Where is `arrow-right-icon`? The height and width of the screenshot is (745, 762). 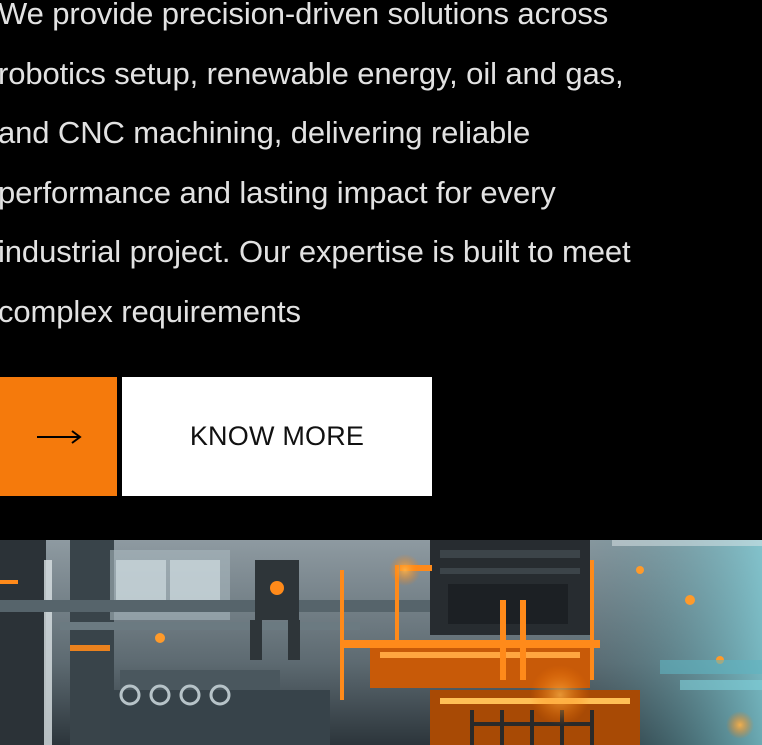 arrow-right-icon is located at coordinates (59, 436).